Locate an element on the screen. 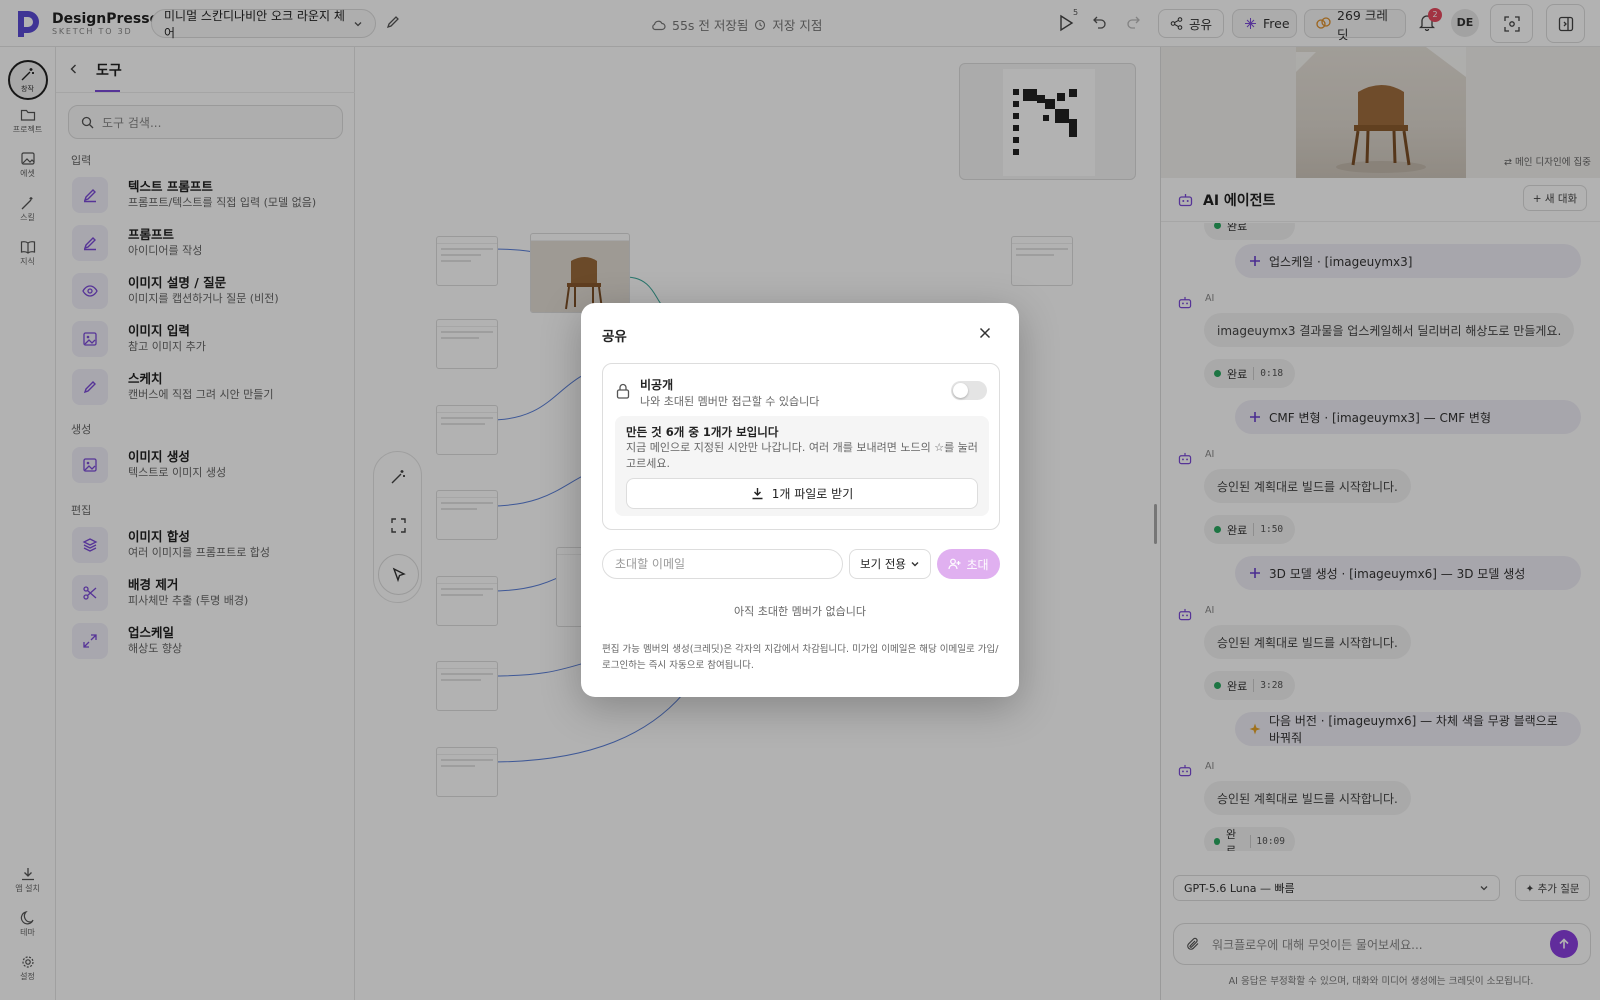 Image resolution: width=1600 pixels, height=1000 pixels. invite-label: 초대 is located at coordinates (977, 564).